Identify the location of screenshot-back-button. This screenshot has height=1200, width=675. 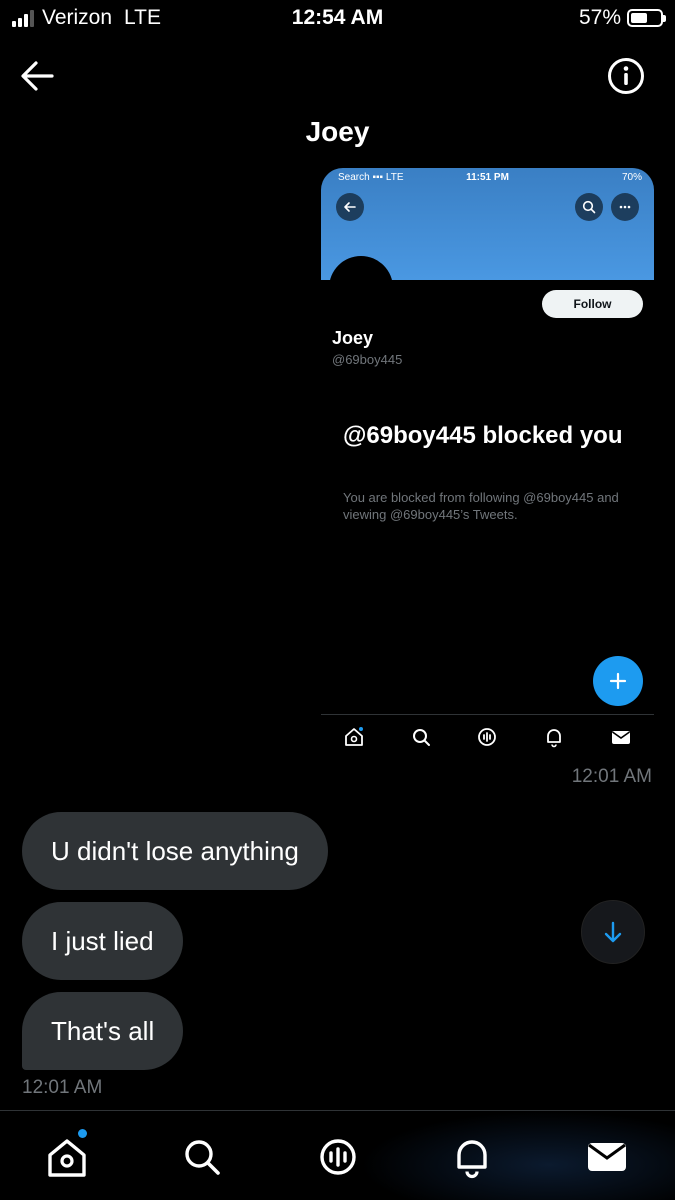
(350, 207).